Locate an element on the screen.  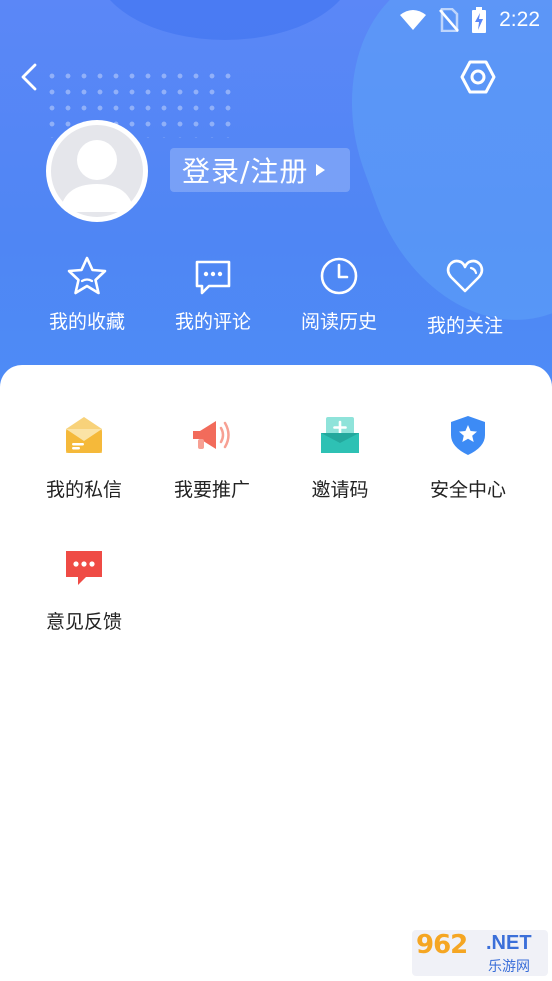
menu-item-label: 我的私信 is located at coordinates (83, 490).